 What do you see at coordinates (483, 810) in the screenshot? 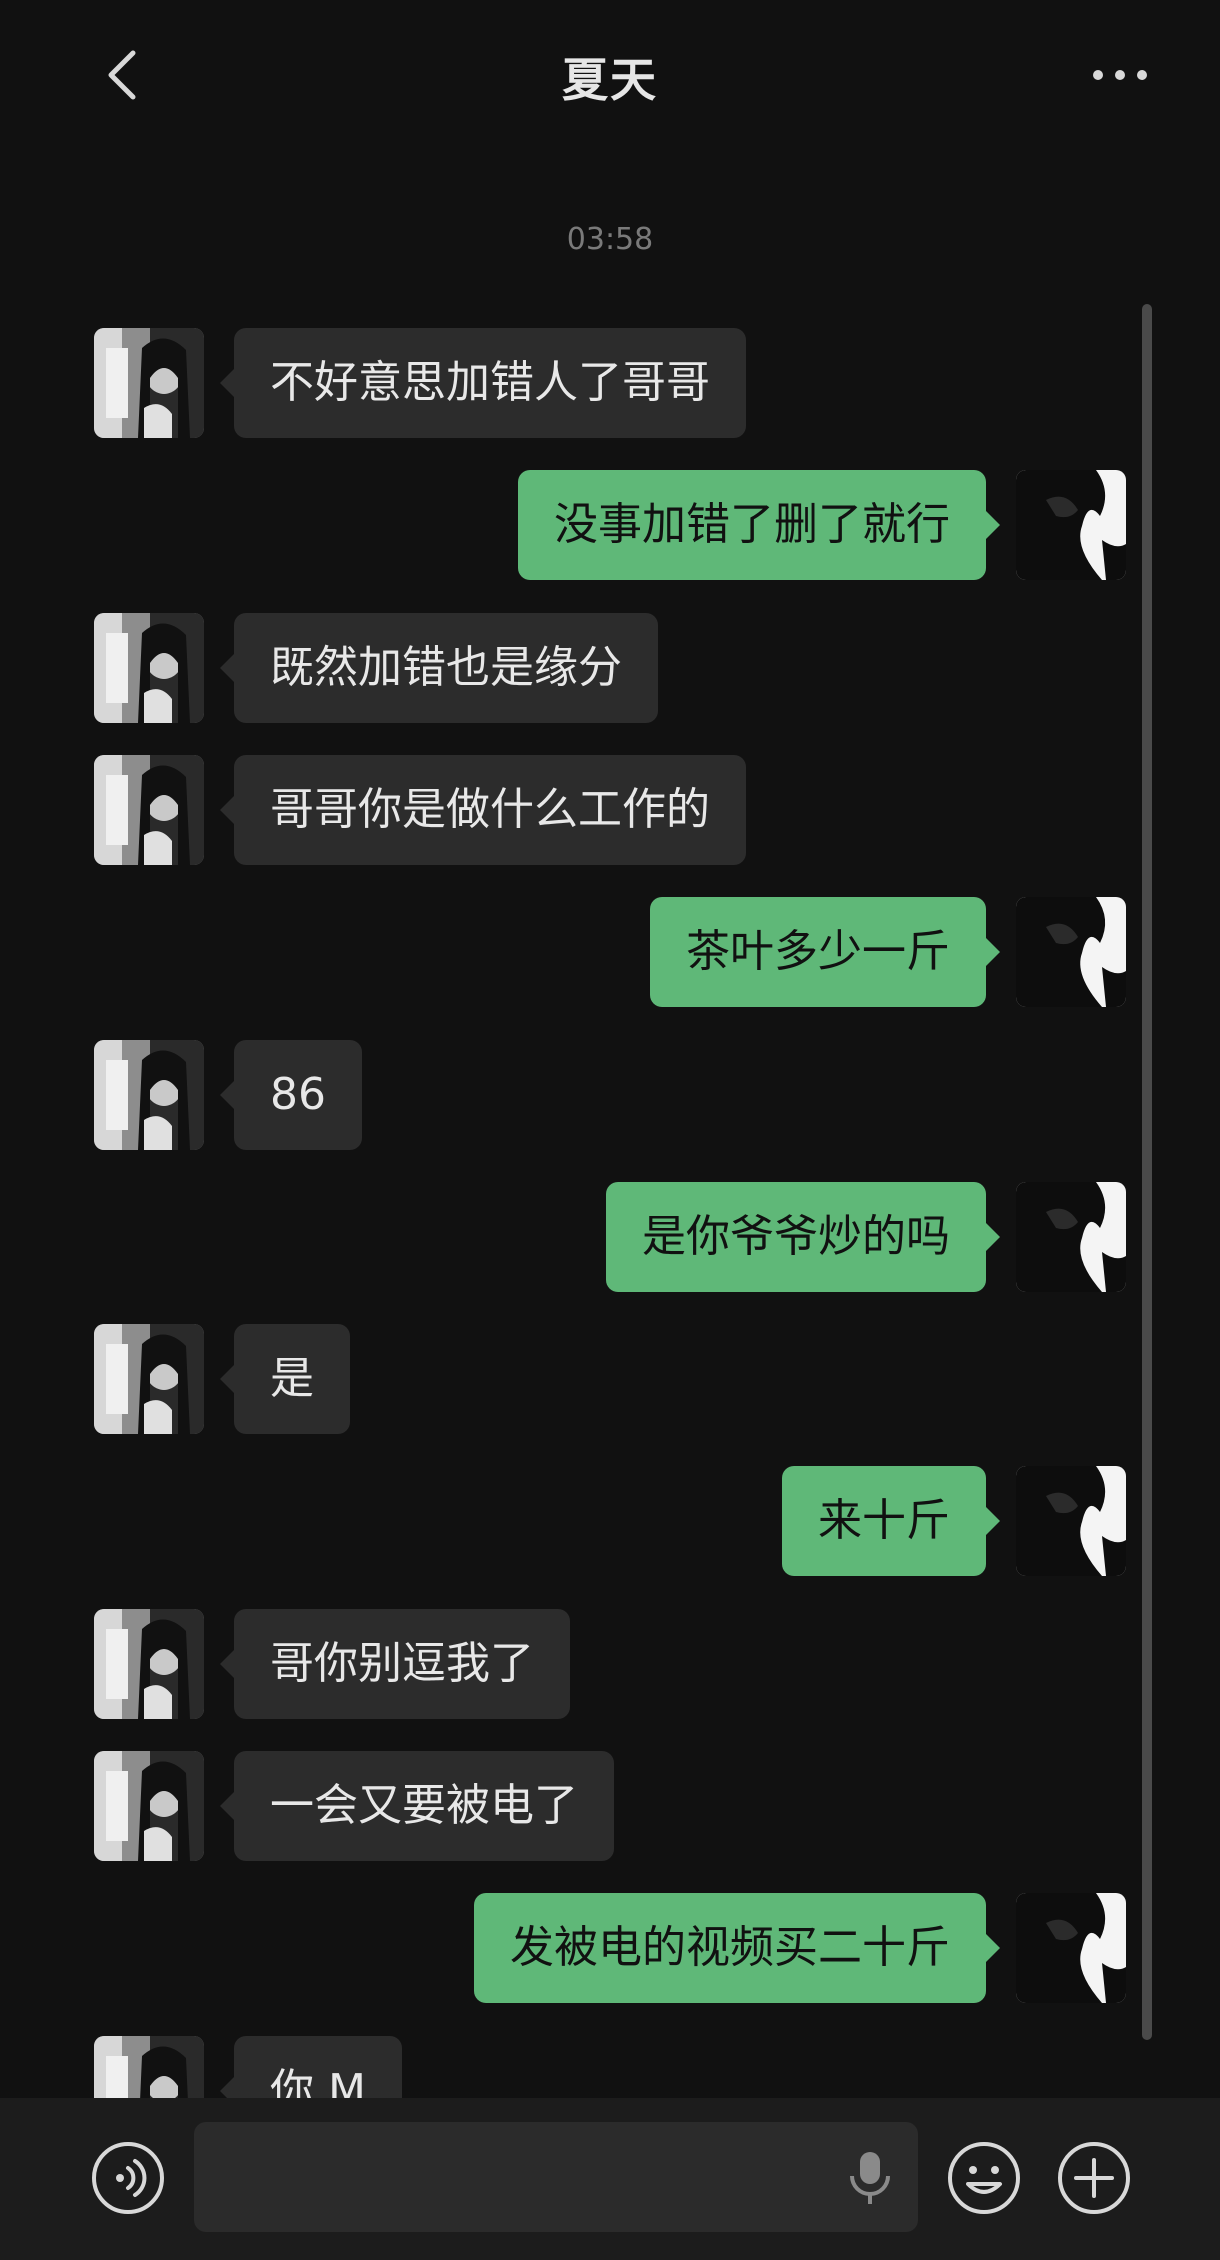
I see `received-message-bubble: 哥哥你是做什么工作的` at bounding box center [483, 810].